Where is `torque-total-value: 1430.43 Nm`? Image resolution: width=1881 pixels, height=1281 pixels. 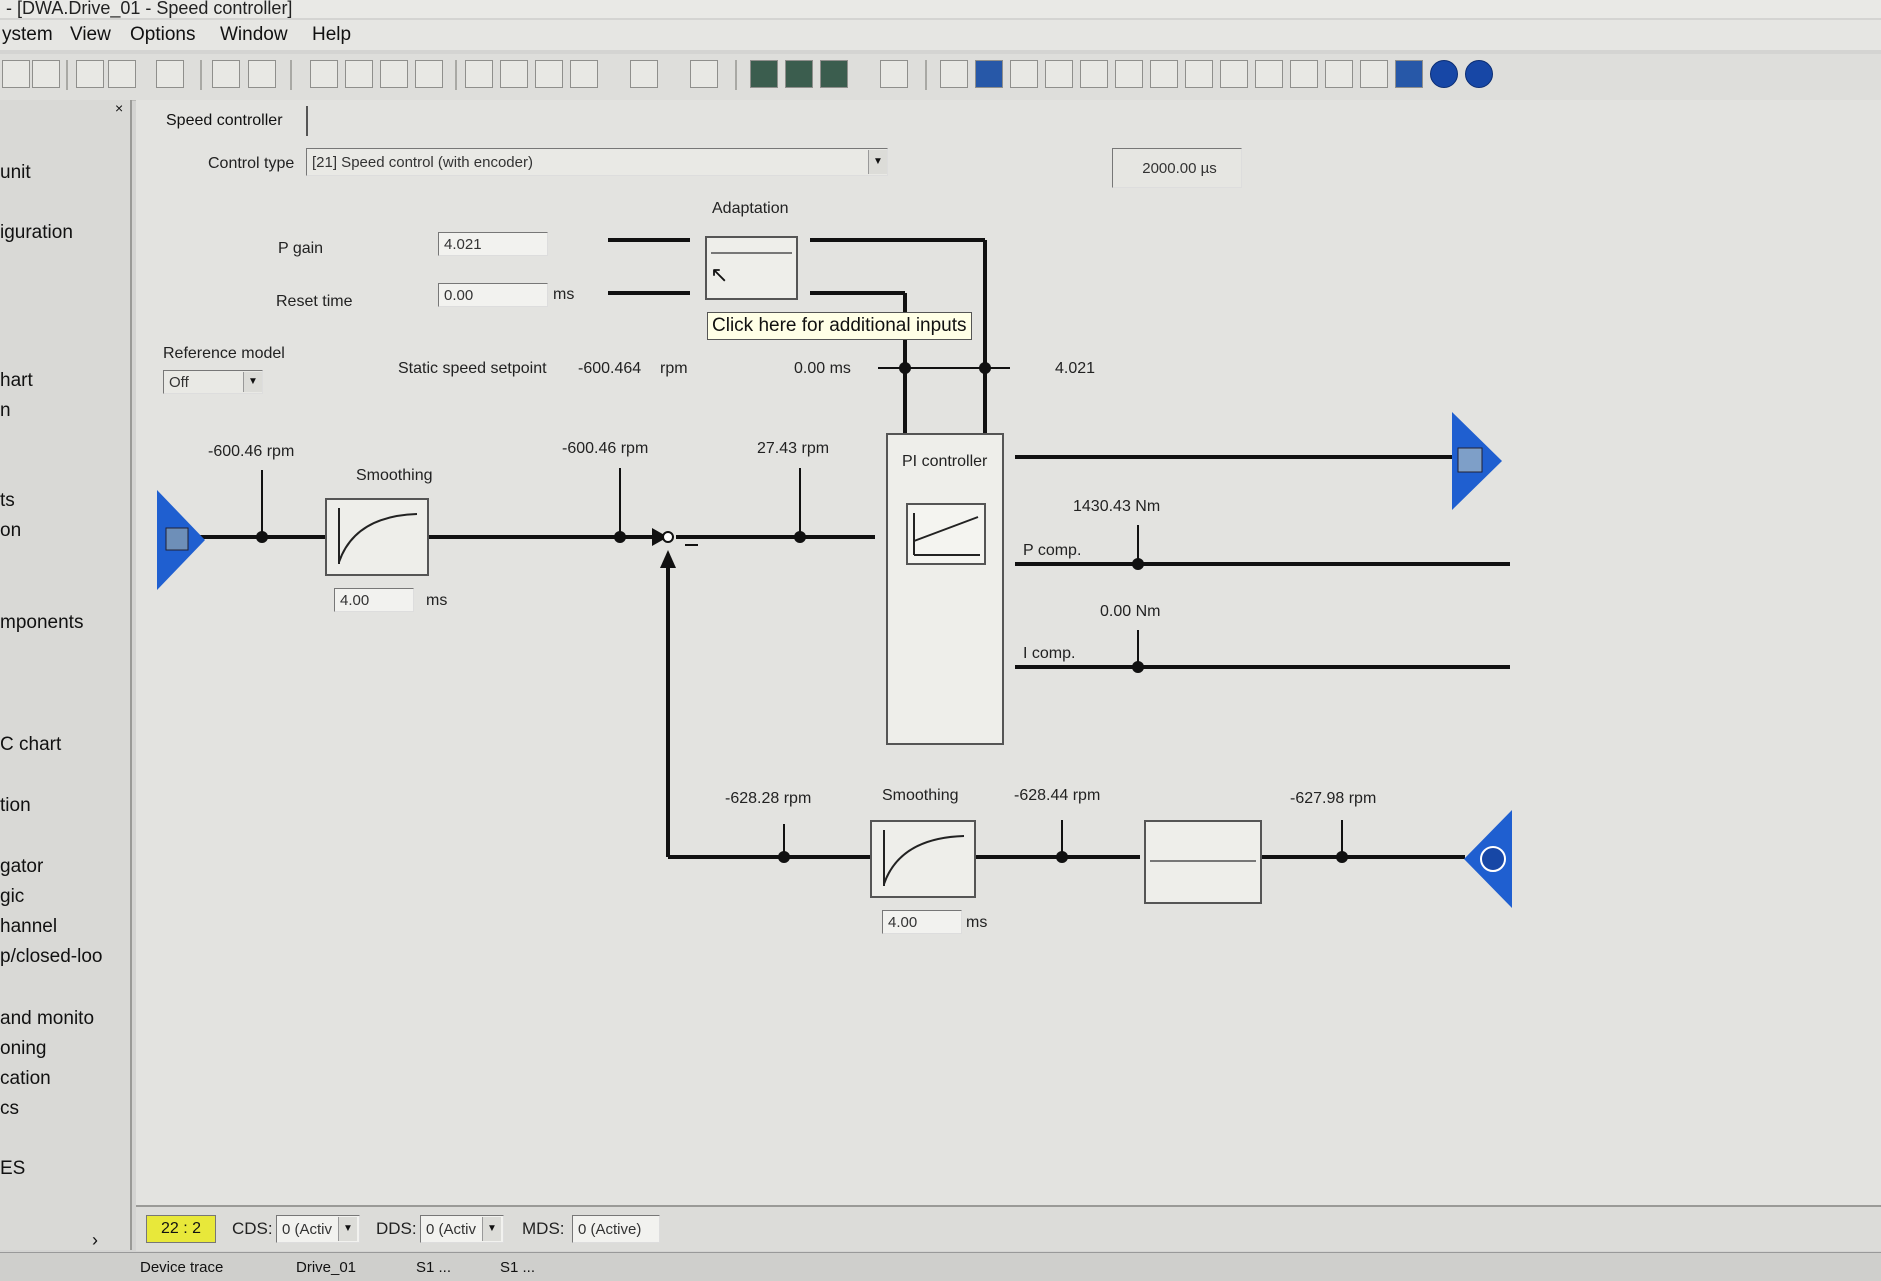 torque-total-value: 1430.43 Nm is located at coordinates (1117, 506).